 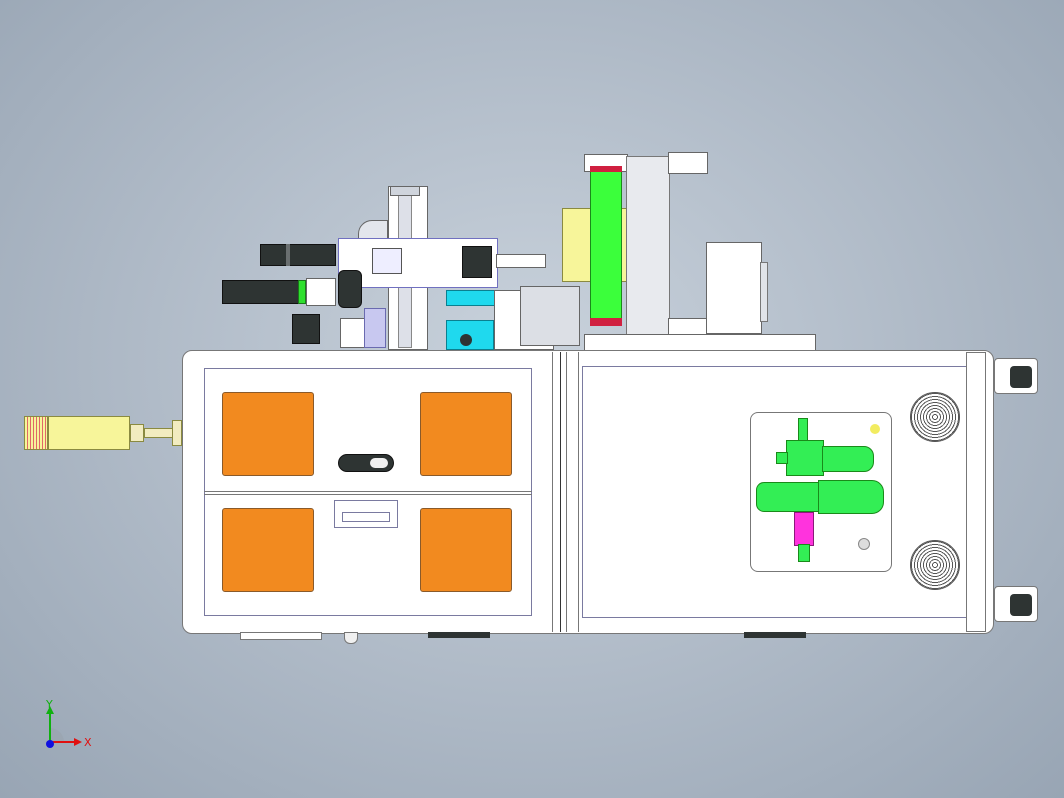 I want to click on door-panel-top-left, so click(x=268, y=434).